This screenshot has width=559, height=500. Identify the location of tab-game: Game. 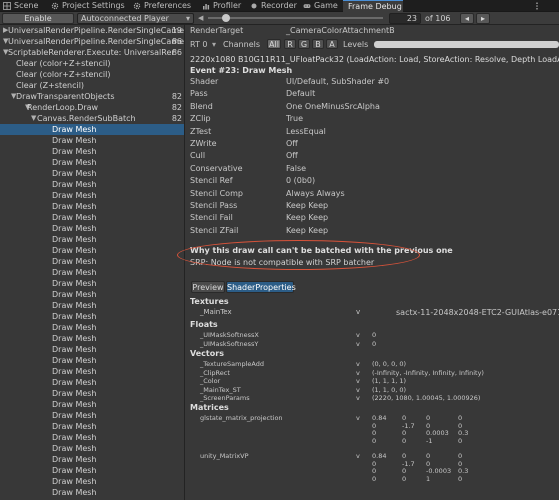
(320, 6).